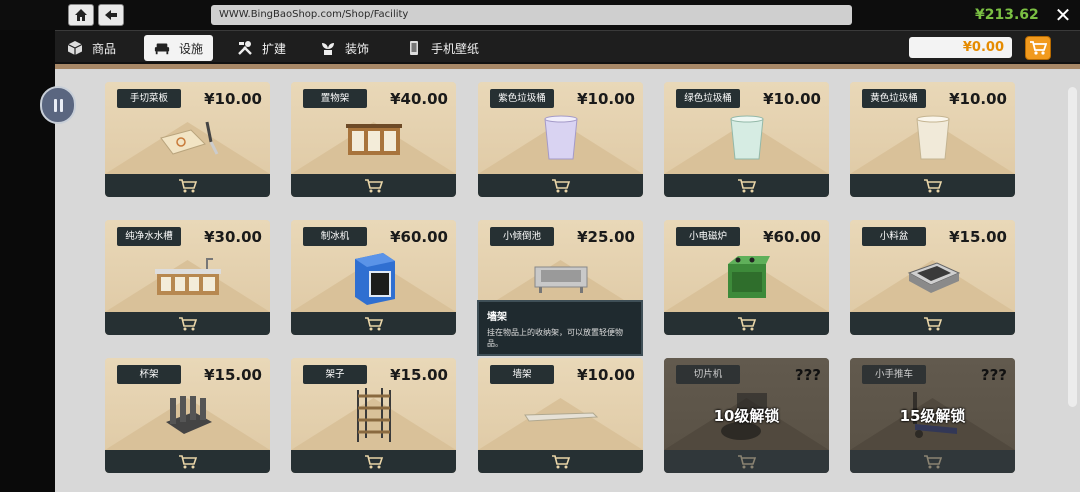 The image size is (1080, 492). What do you see at coordinates (708, 374) in the screenshot?
I see `item-name: 切片机` at bounding box center [708, 374].